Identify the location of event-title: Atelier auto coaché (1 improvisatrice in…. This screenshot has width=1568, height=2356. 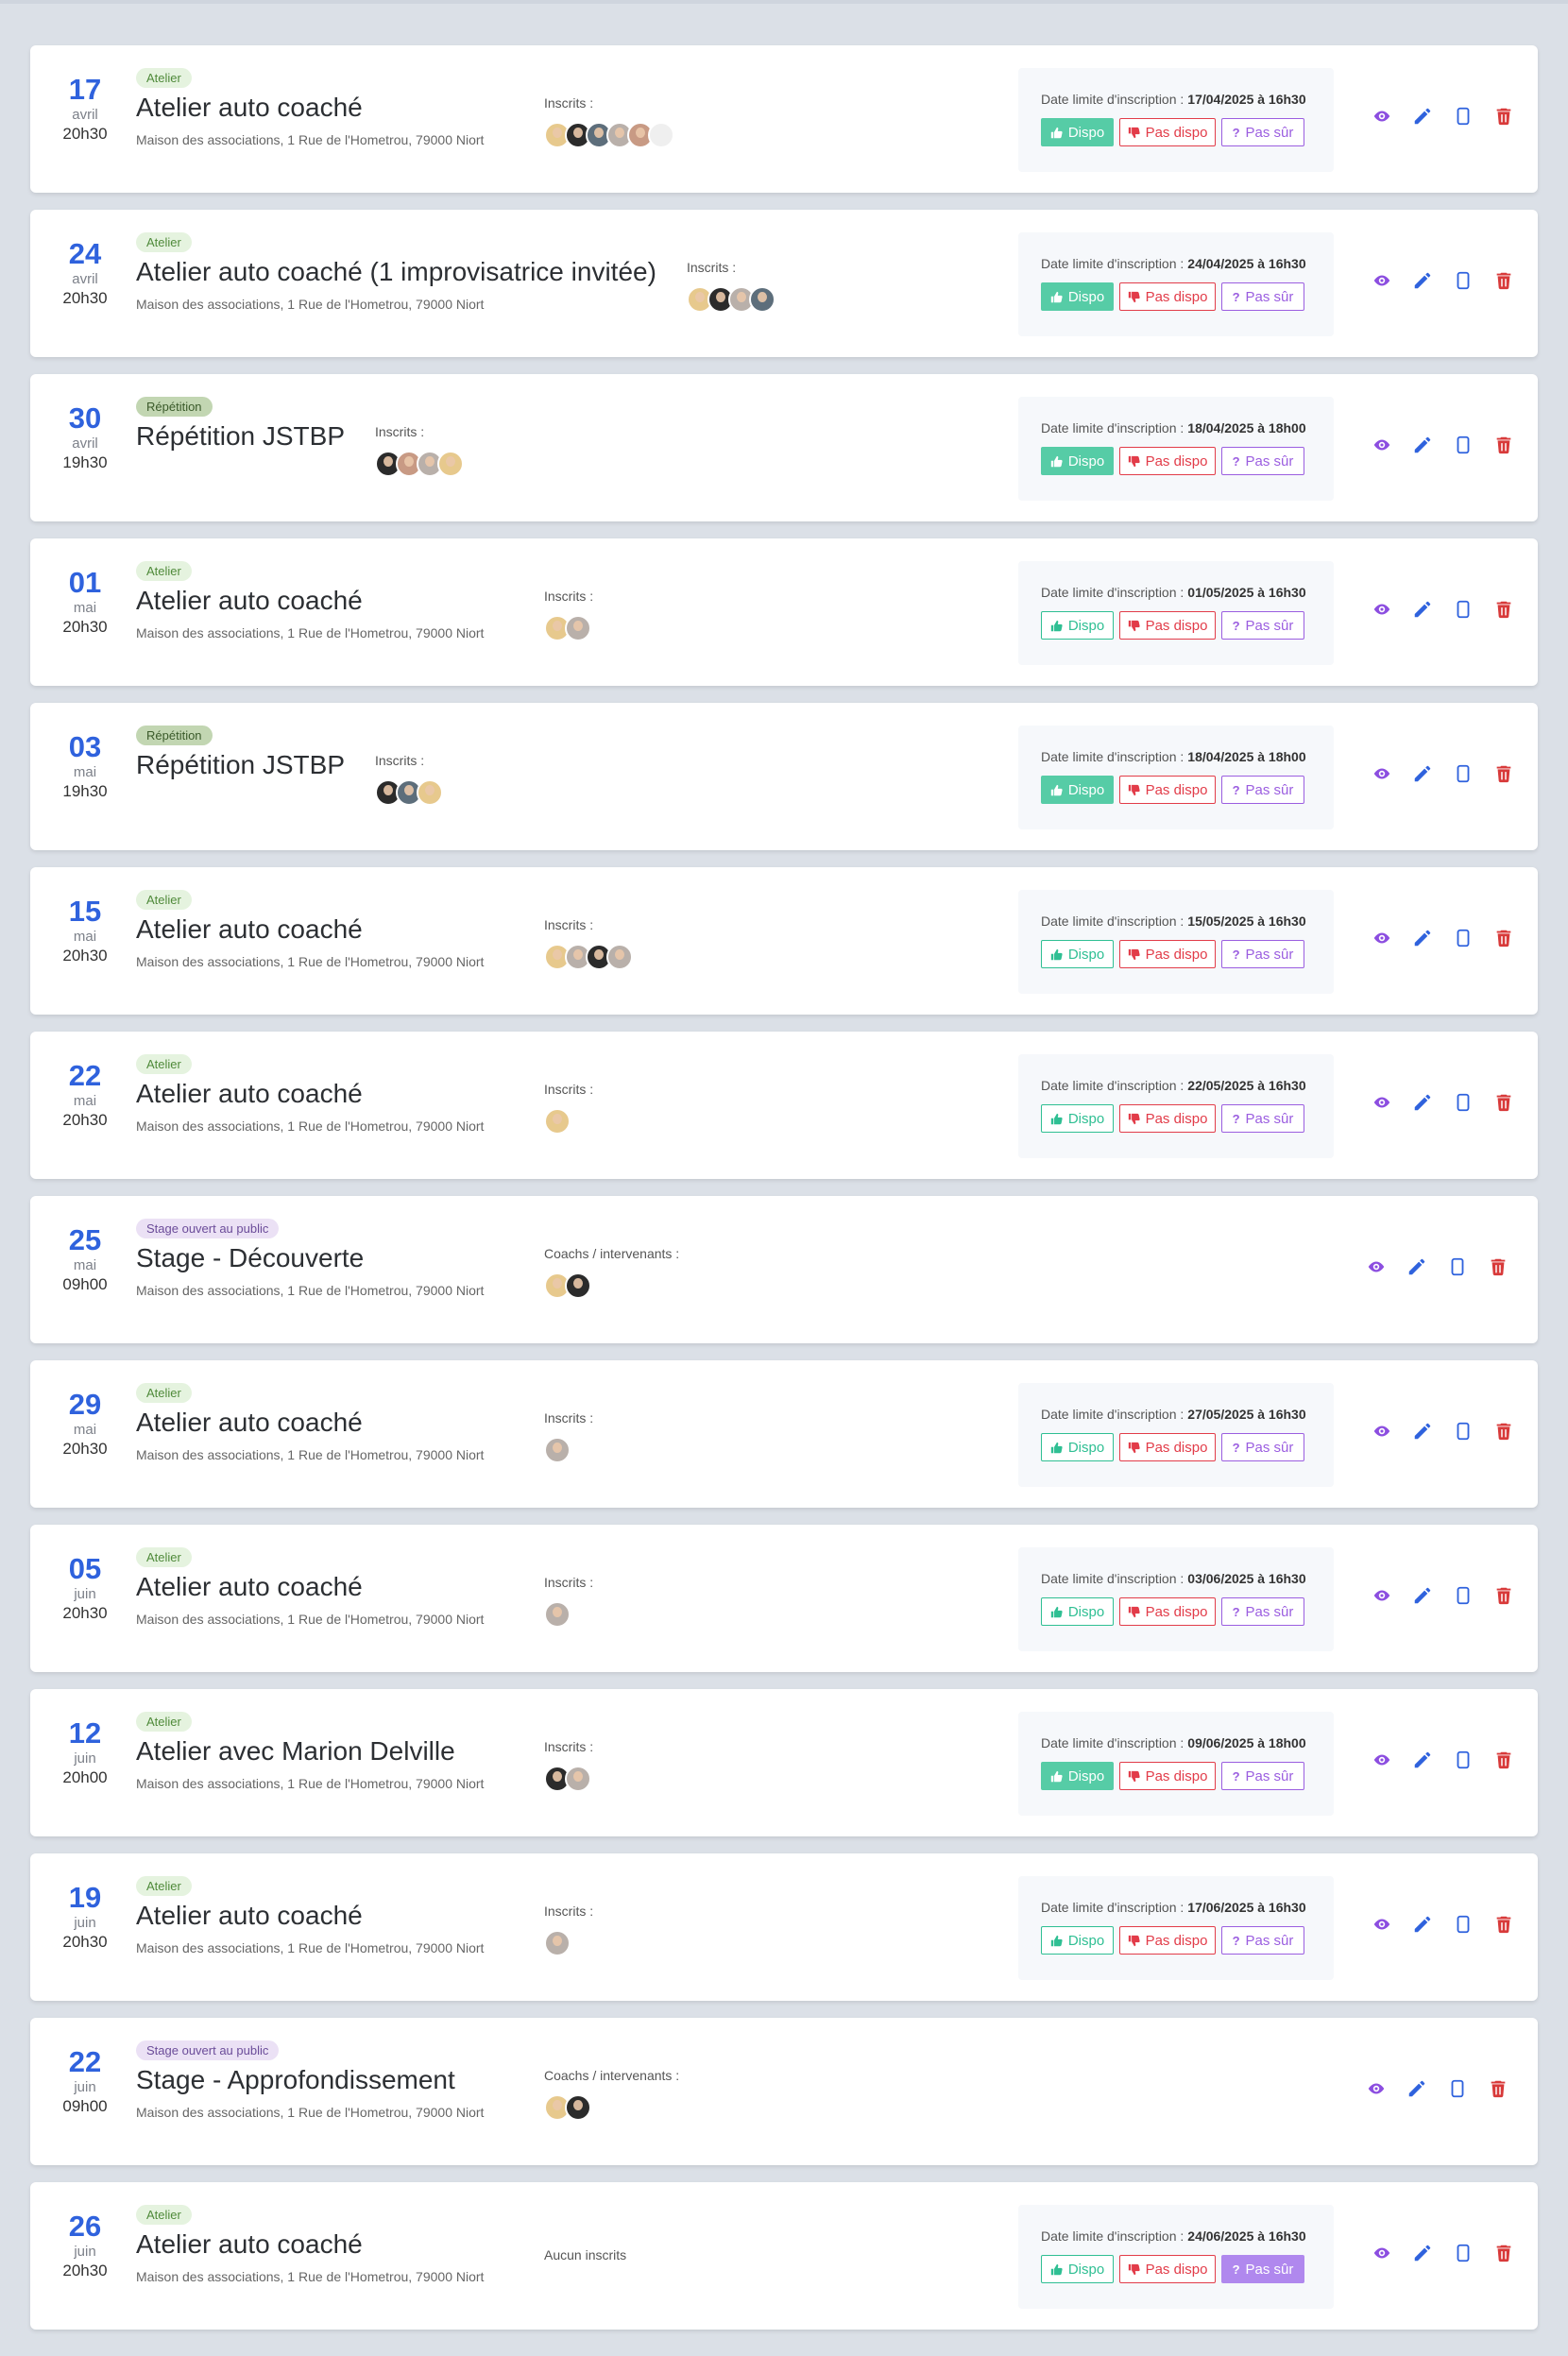
(396, 272).